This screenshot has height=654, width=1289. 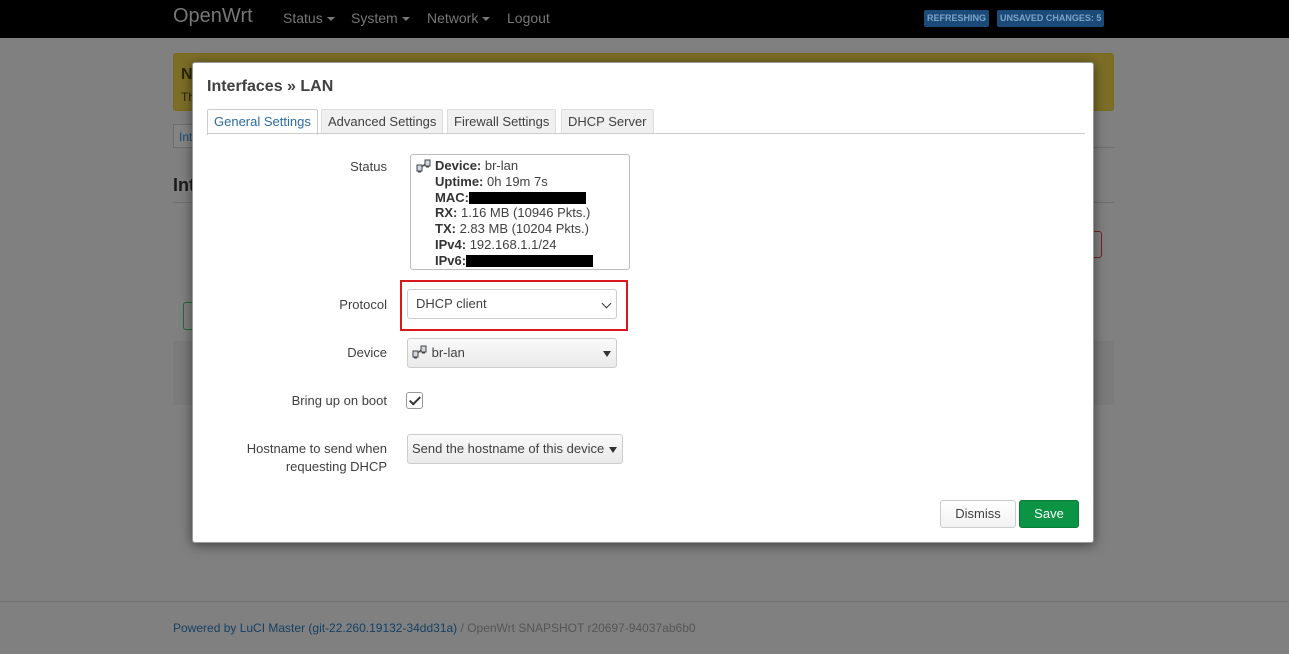 I want to click on refreshing-badge: REFRESHING, so click(x=957, y=18).